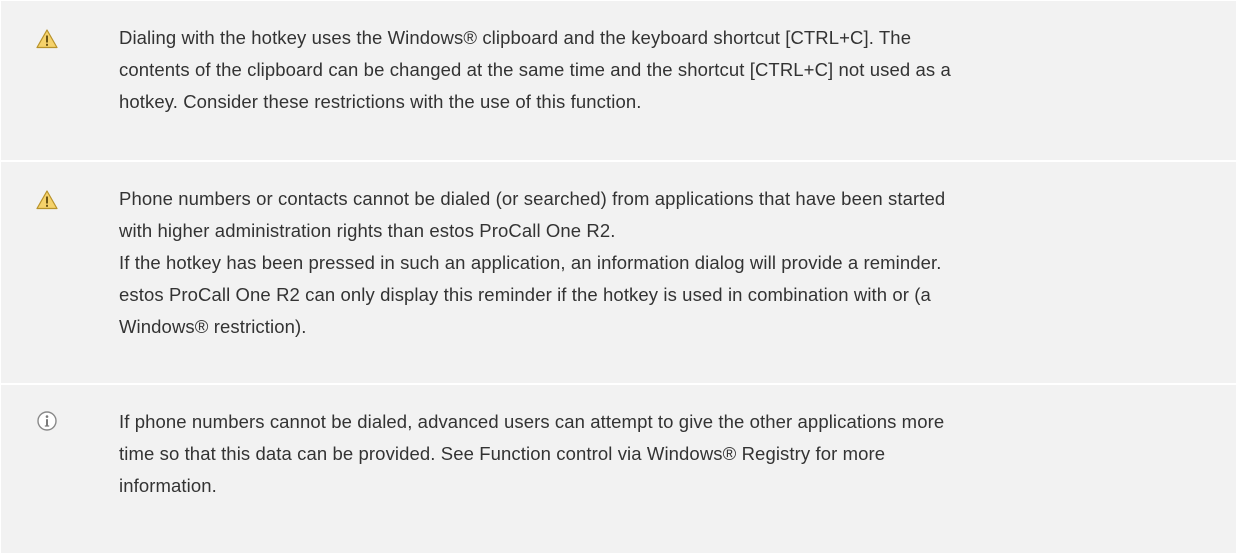 The width and height of the screenshot is (1239, 553). Describe the element at coordinates (47, 421) in the screenshot. I see `info-icon` at that location.